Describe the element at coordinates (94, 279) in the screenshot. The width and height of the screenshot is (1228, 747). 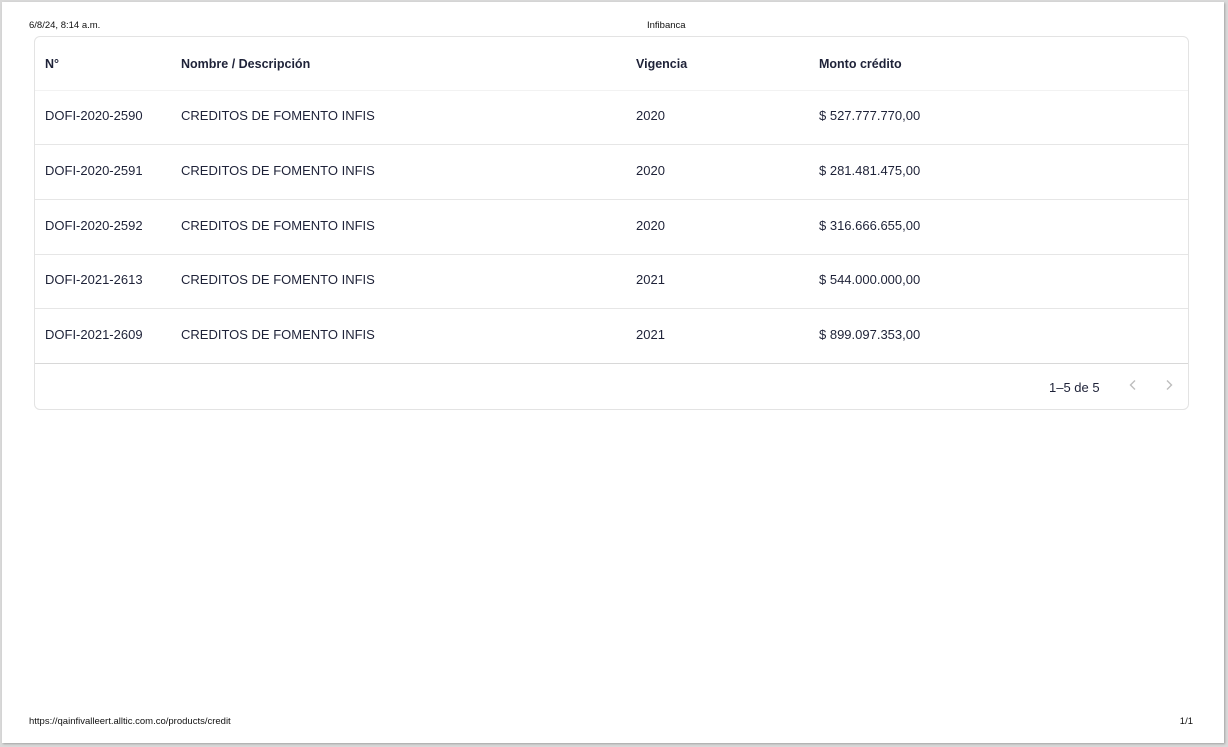
I see `cell-numero: DOFI-2021-2613` at that location.